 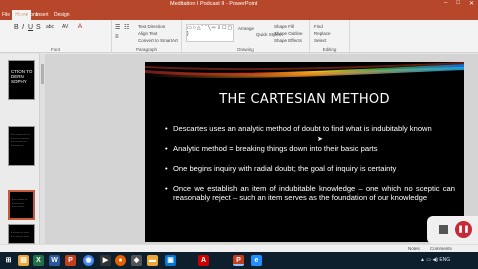 I want to click on strikethrough-icon: S, so click(x=38, y=27).